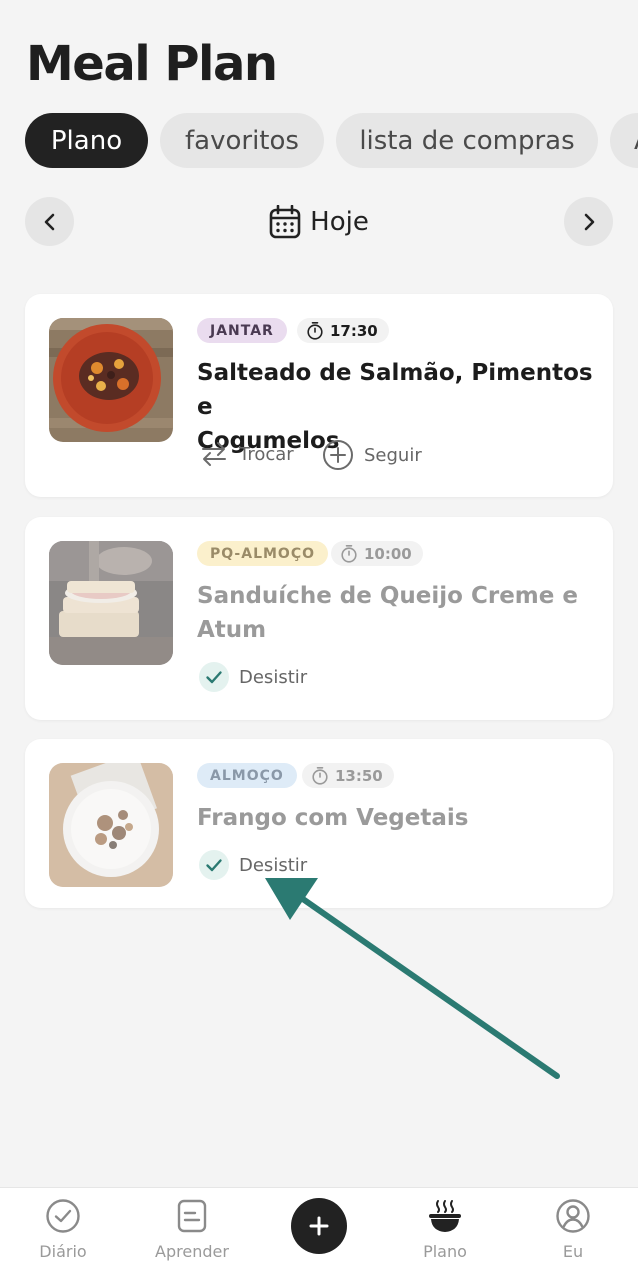 This screenshot has width=638, height=1281. I want to click on nav-diario: Diário, so click(63, 1234).